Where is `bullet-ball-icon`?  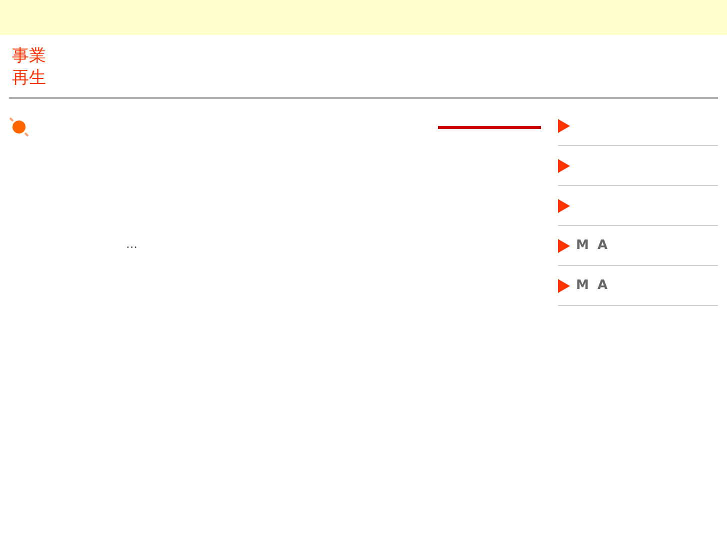
bullet-ball-icon is located at coordinates (19, 127).